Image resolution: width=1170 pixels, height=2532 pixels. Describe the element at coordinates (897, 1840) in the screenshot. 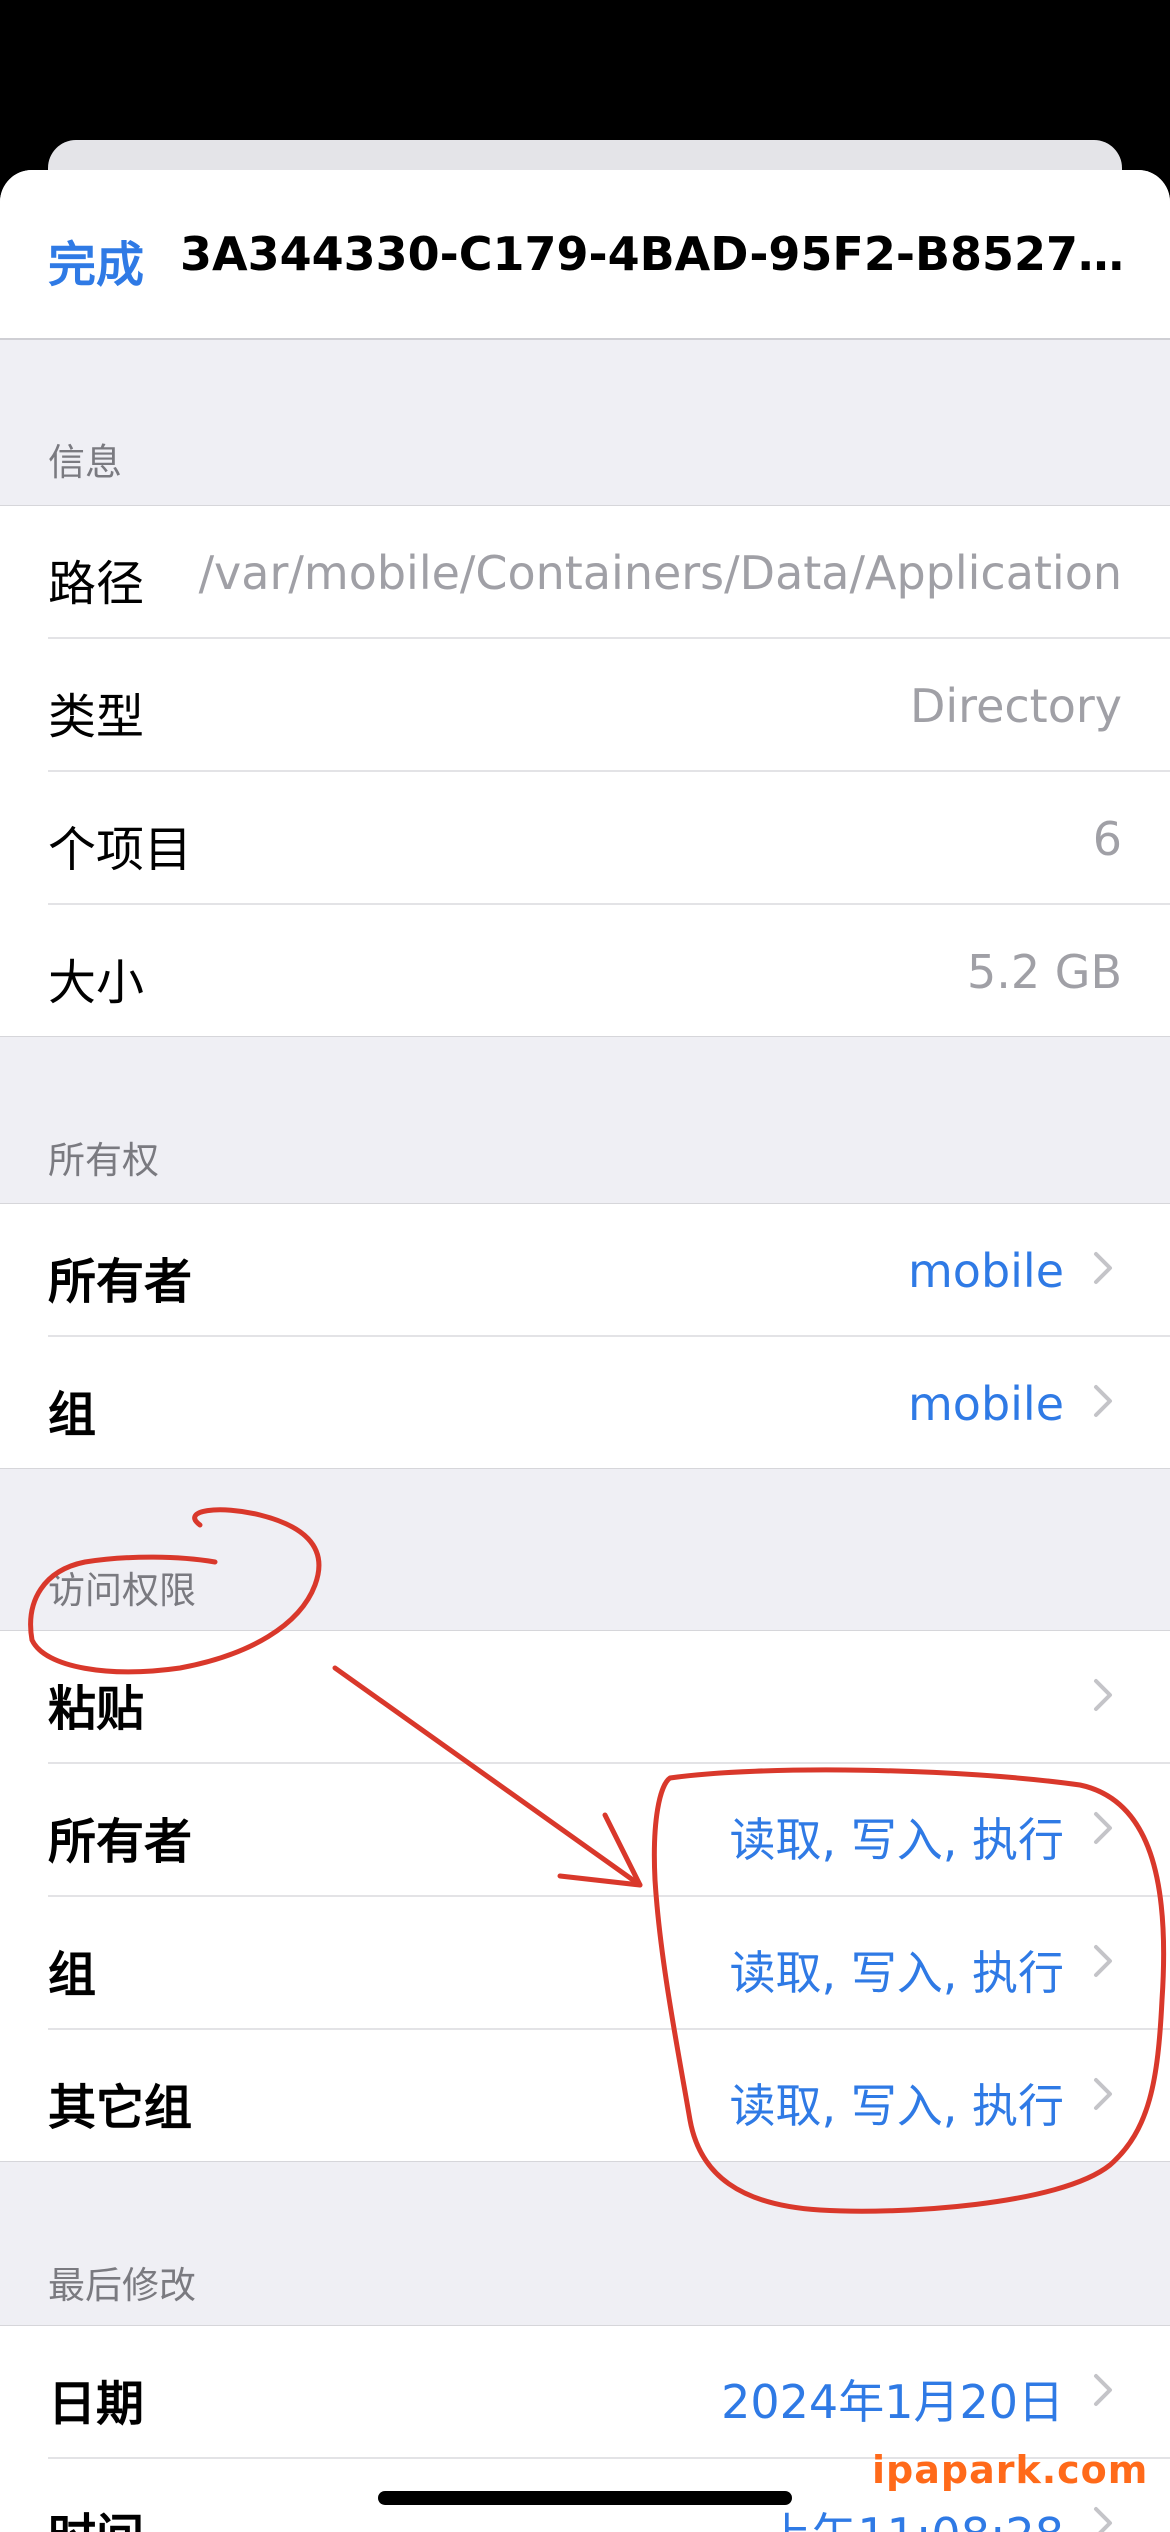

I see `owner-permissions-value: 读取, 写入, 执行` at that location.